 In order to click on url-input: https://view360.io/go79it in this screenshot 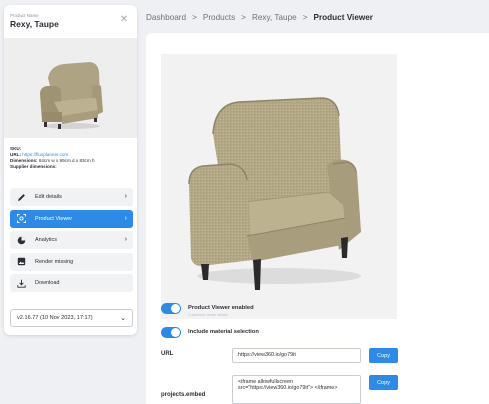, I will do `click(296, 355)`.